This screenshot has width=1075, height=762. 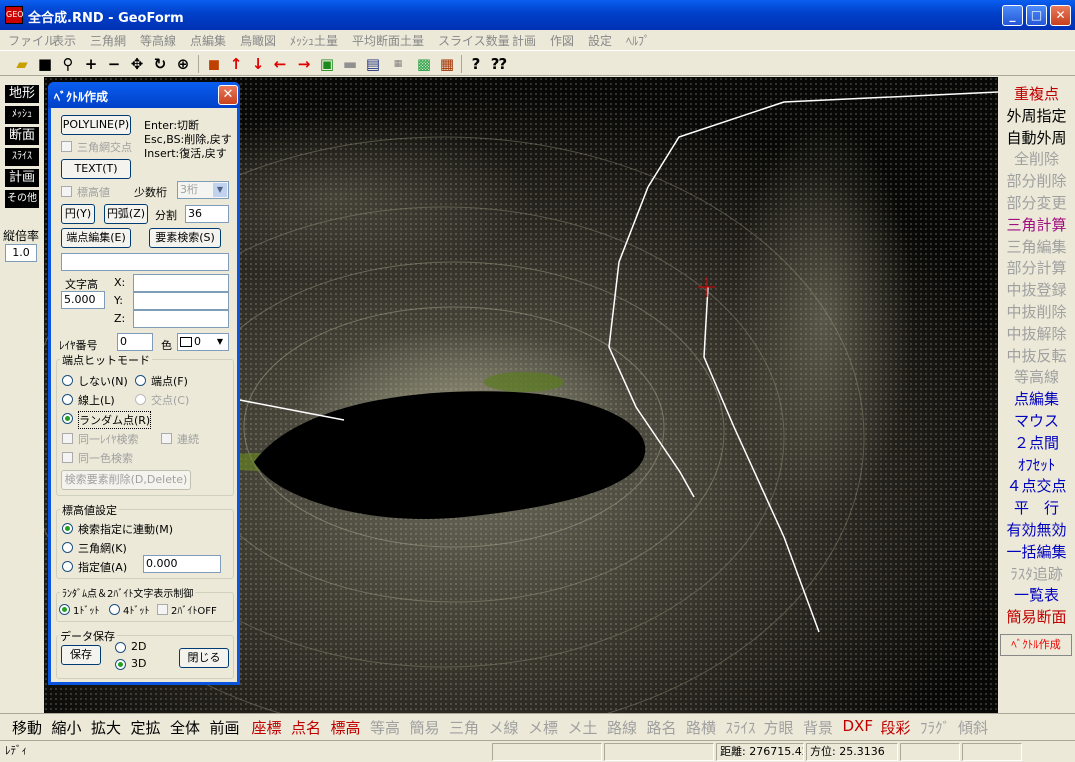 What do you see at coordinates (935, 727) in the screenshot?
I see `bottom-item-23: ﾌﾗｸﾞ` at bounding box center [935, 727].